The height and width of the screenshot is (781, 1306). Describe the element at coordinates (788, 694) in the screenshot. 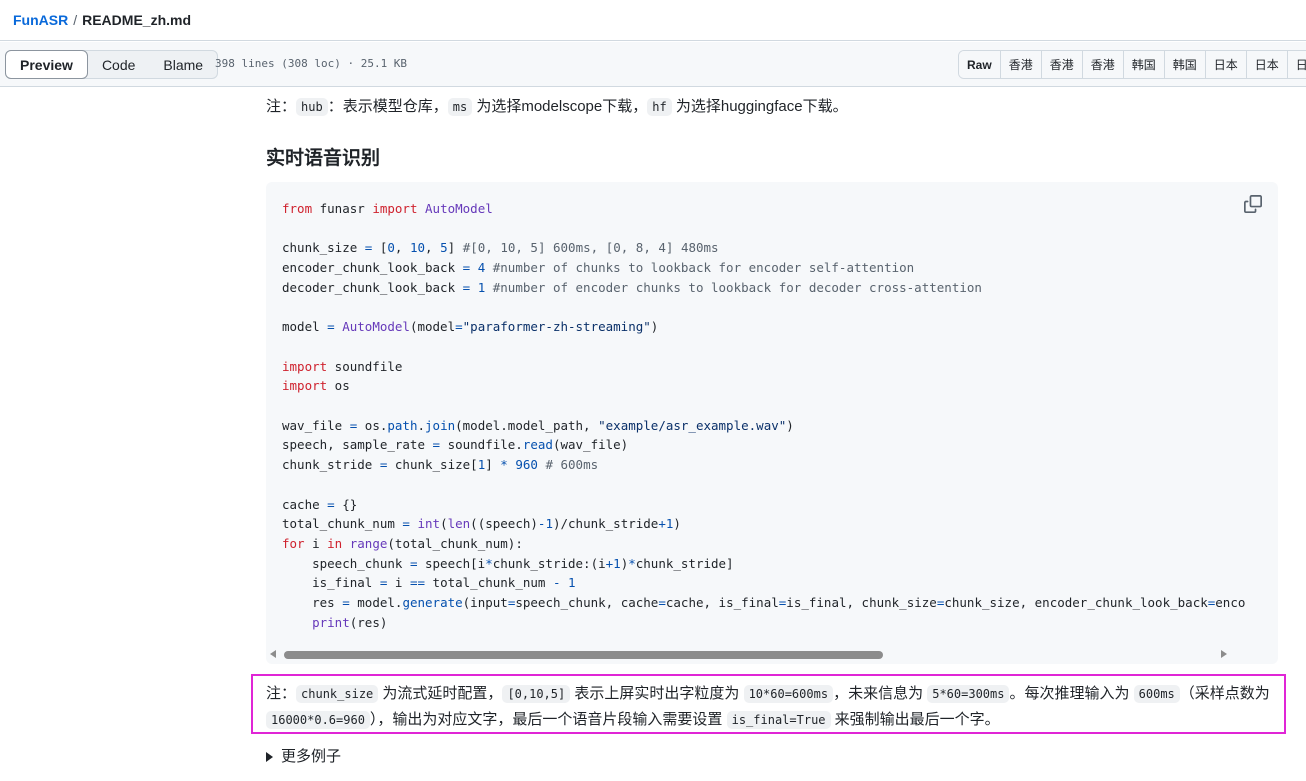

I see `inline-code: 10*60=600ms` at that location.